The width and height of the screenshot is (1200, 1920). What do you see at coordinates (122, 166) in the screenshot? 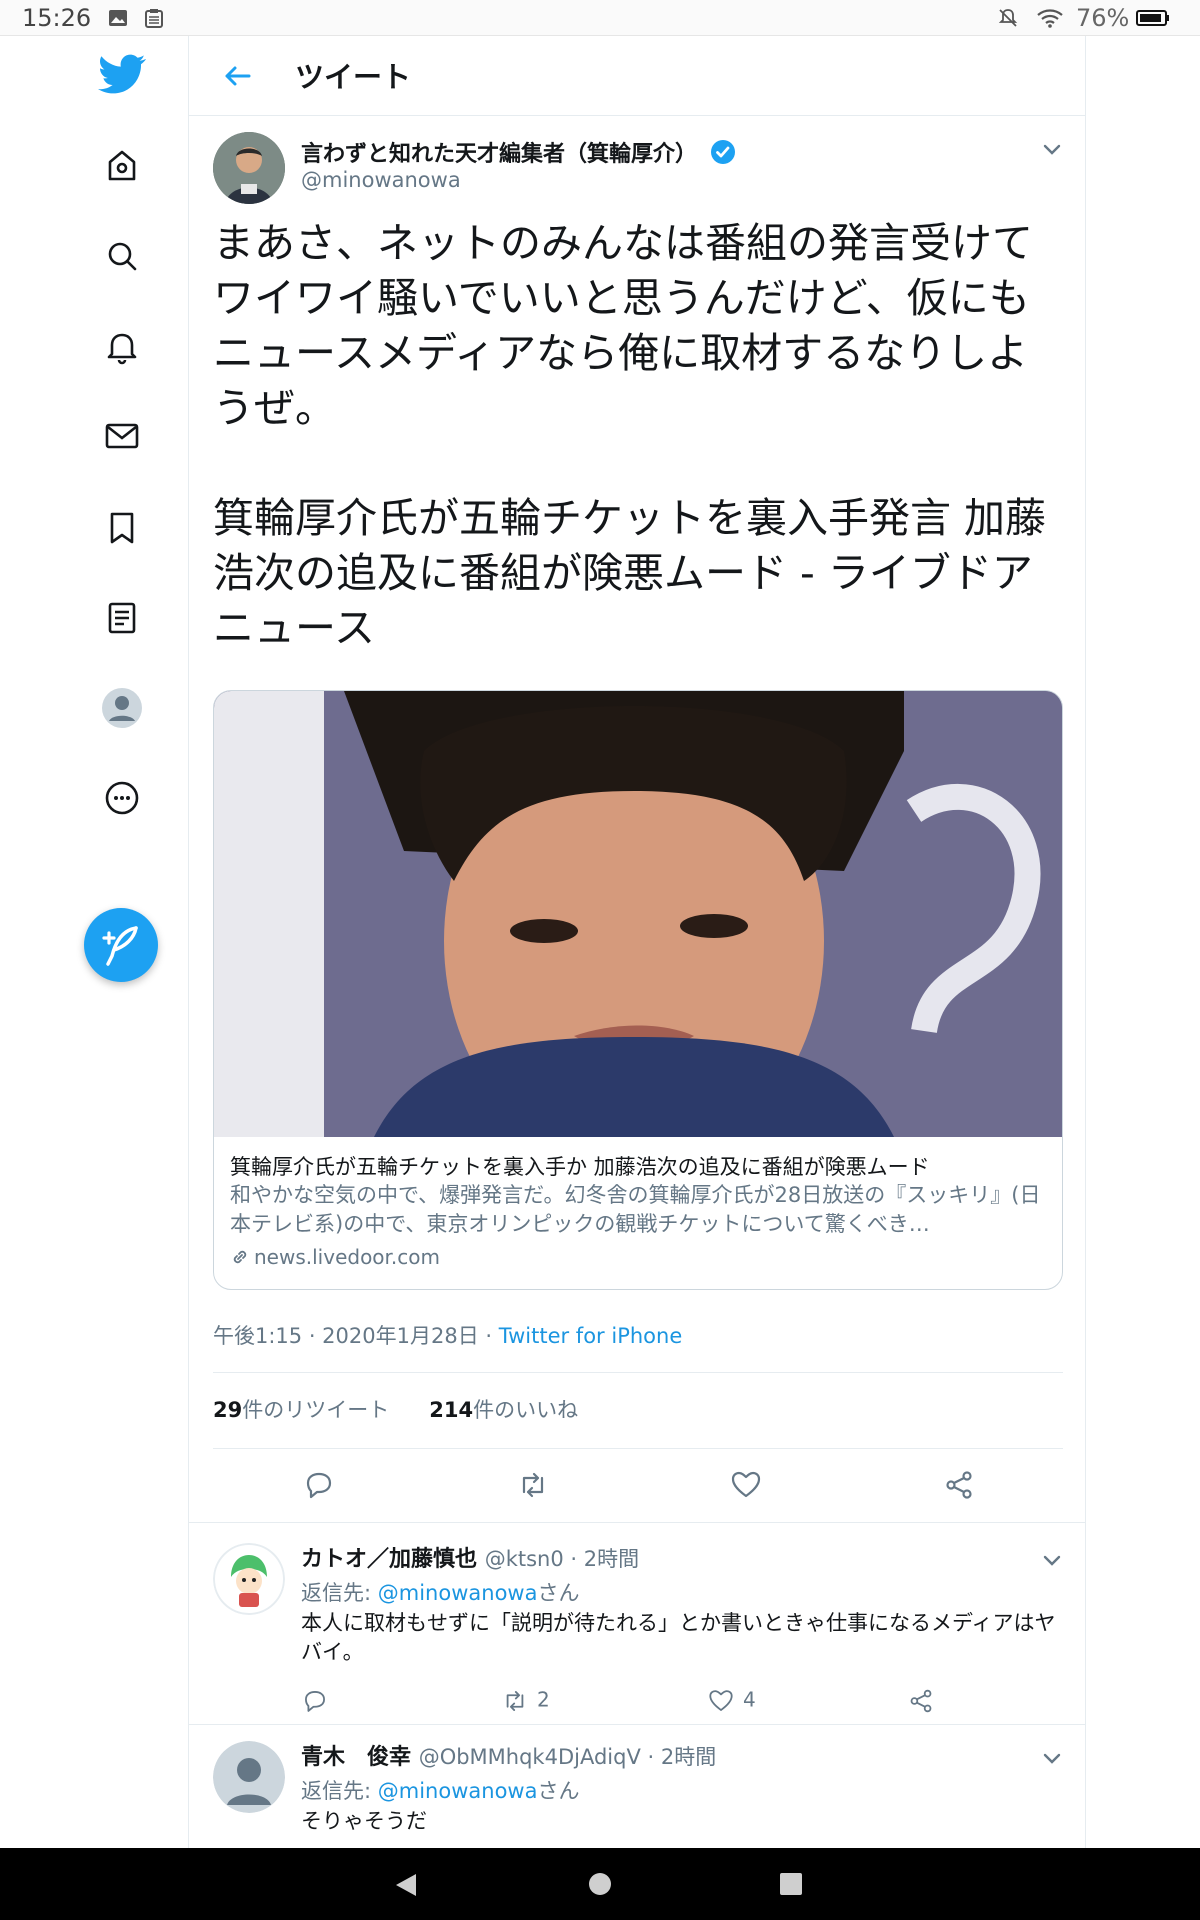
I see `home-icon` at bounding box center [122, 166].